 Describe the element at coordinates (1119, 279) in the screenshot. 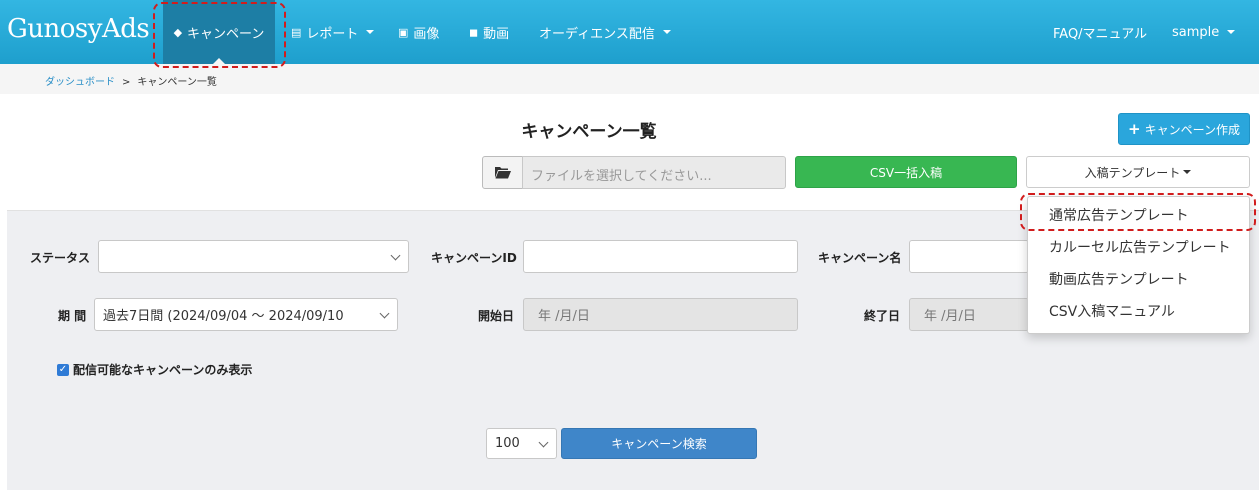

I see `menu-item-video-template: 動画広告テンプレート` at that location.